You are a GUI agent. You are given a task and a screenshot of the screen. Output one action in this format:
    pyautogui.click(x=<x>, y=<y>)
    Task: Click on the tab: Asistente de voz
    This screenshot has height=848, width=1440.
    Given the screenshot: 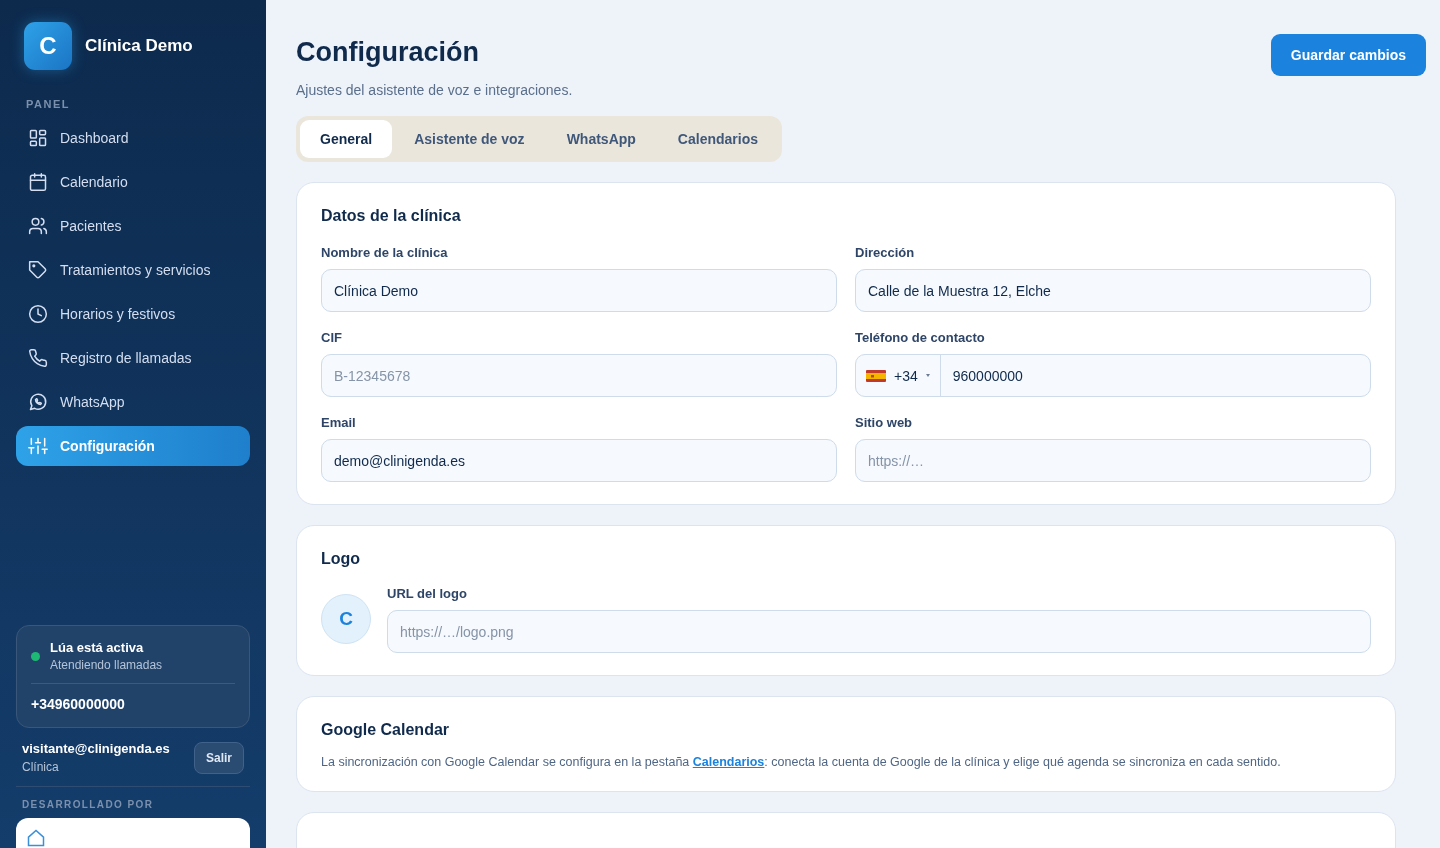 What is the action you would take?
    pyautogui.click(x=469, y=139)
    